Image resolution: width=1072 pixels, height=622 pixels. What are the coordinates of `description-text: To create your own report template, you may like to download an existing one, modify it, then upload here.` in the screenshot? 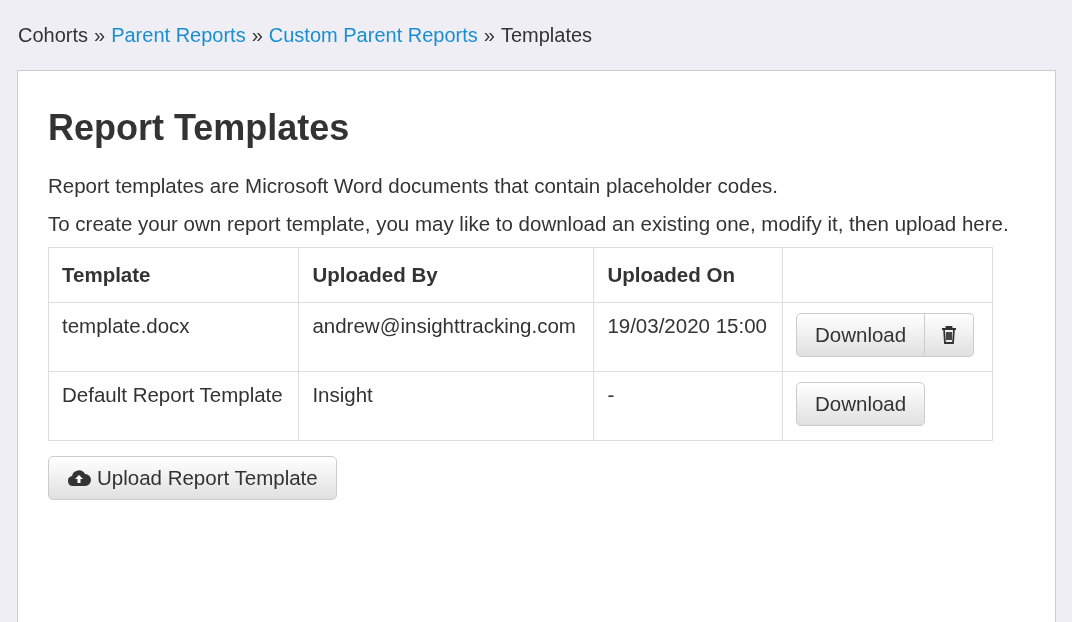 It's located at (529, 224).